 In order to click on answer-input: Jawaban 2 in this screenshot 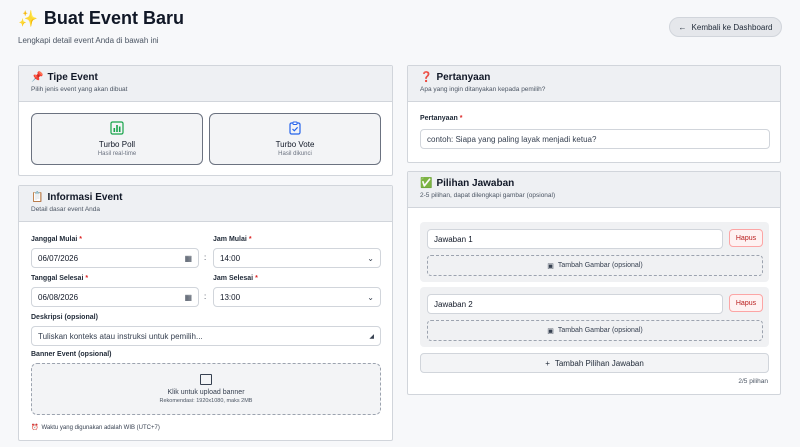, I will do `click(575, 304)`.